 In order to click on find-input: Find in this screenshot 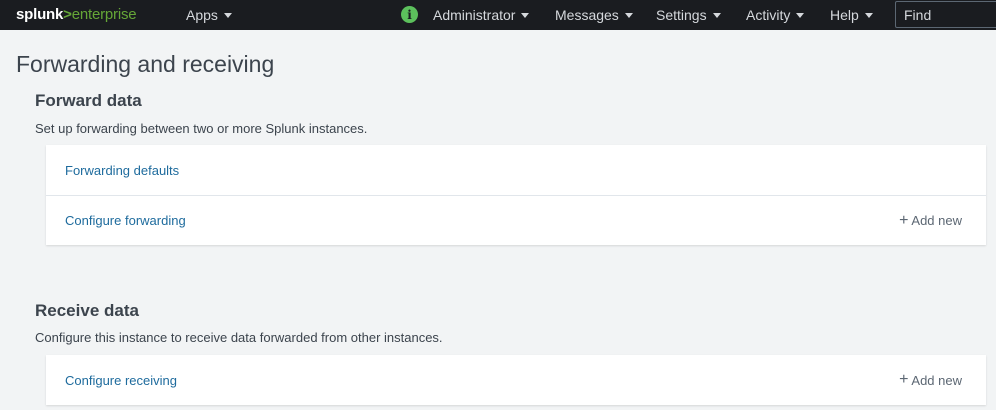, I will do `click(945, 14)`.